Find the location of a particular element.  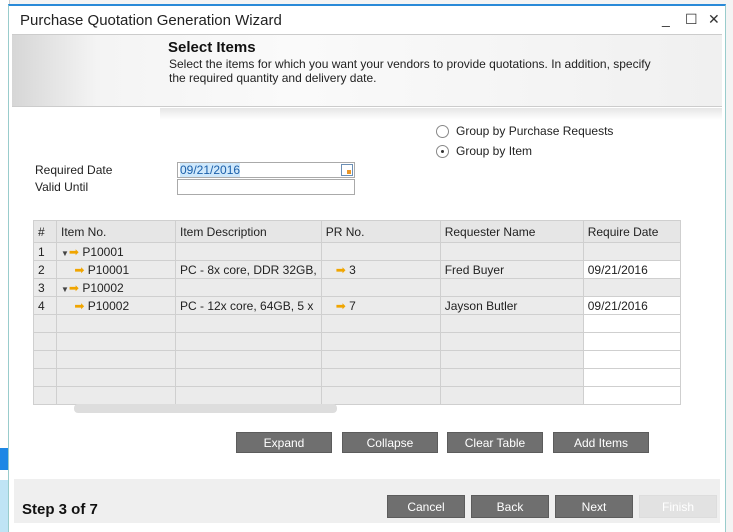

column-header: Item Description is located at coordinates (248, 231).